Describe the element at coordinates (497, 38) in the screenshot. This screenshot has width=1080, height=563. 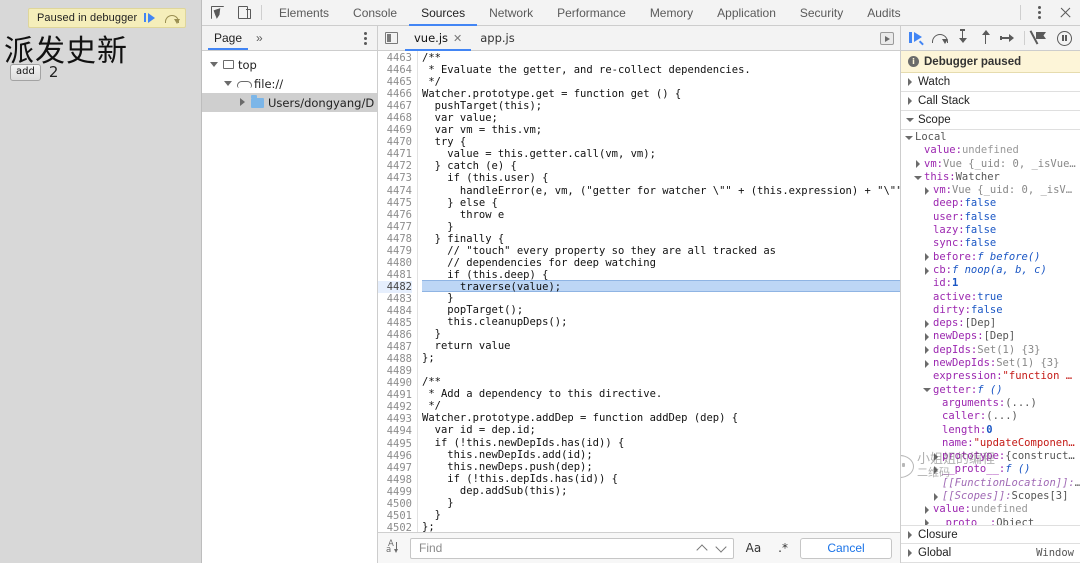
I see `source-tab-app-js: app.js` at that location.